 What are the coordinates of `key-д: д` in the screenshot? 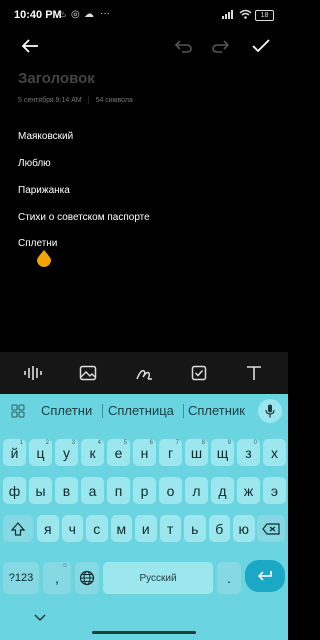 It's located at (222, 490).